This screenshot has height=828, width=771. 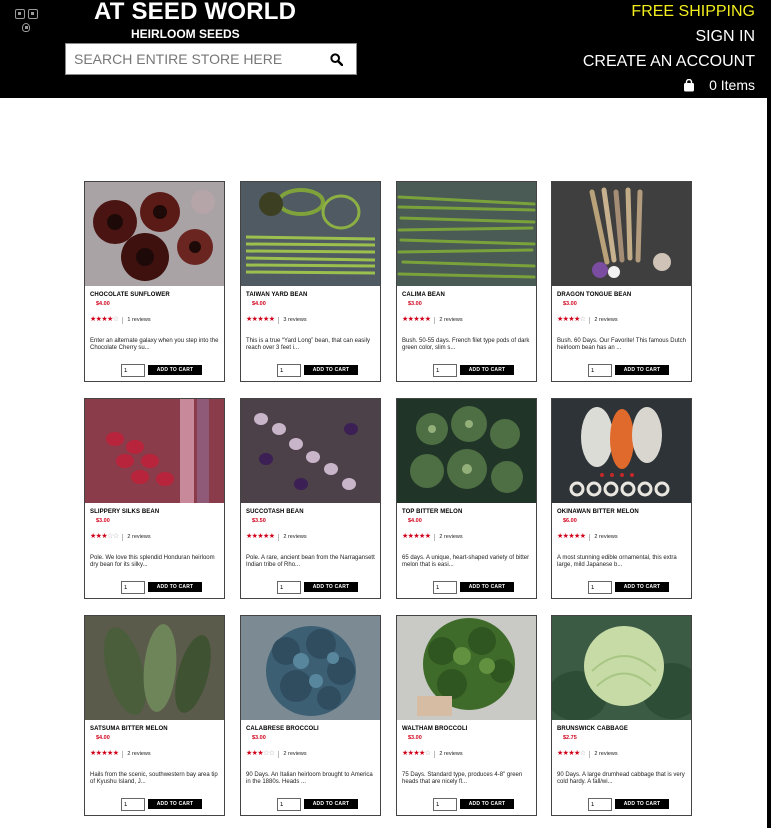 What do you see at coordinates (275, 512) in the screenshot?
I see `product-name: SUCCOTASH BEAN` at bounding box center [275, 512].